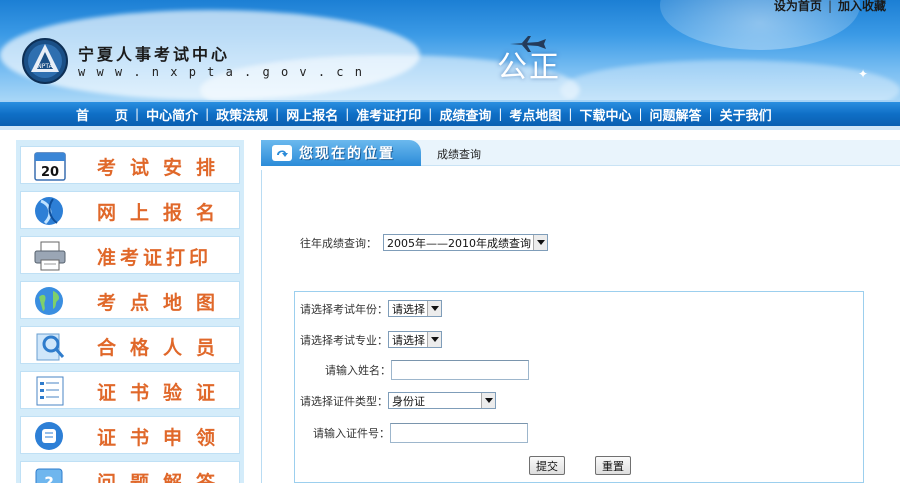 The image size is (900, 483). Describe the element at coordinates (50, 172) in the screenshot. I see `calendar-day-text: 20` at that location.